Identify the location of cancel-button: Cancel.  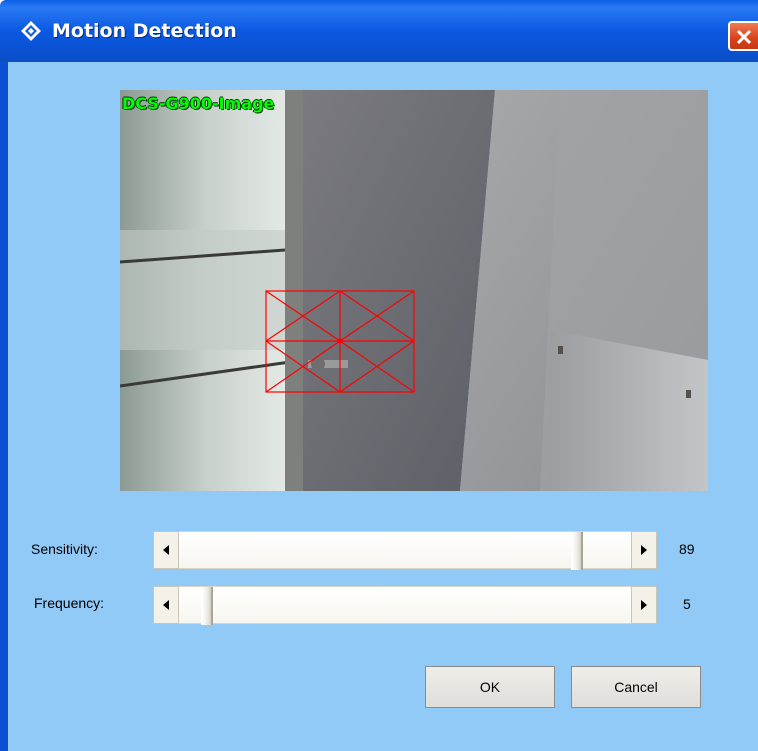
(636, 687).